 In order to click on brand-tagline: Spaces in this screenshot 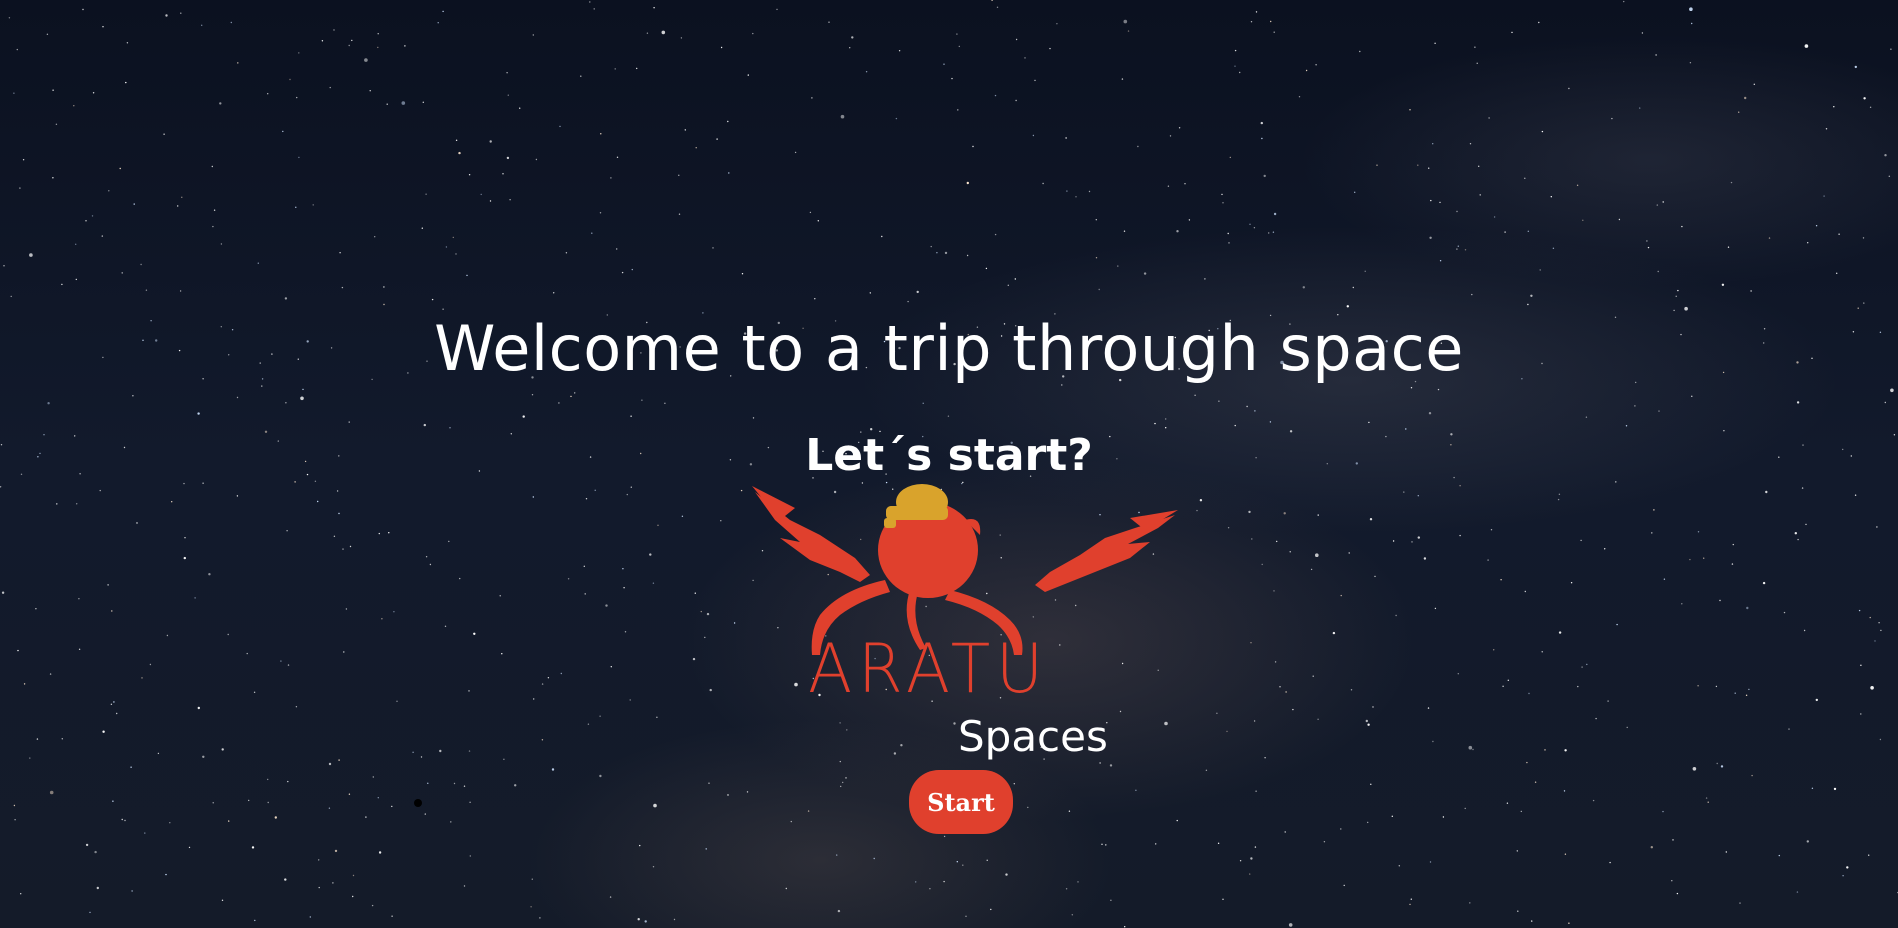, I will do `click(1033, 736)`.